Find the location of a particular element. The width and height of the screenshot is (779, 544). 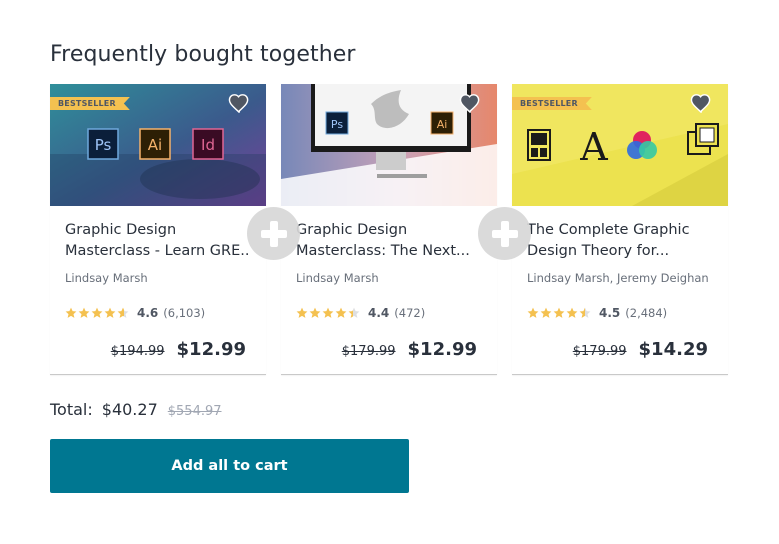

indesign-label: Id is located at coordinates (208, 145).